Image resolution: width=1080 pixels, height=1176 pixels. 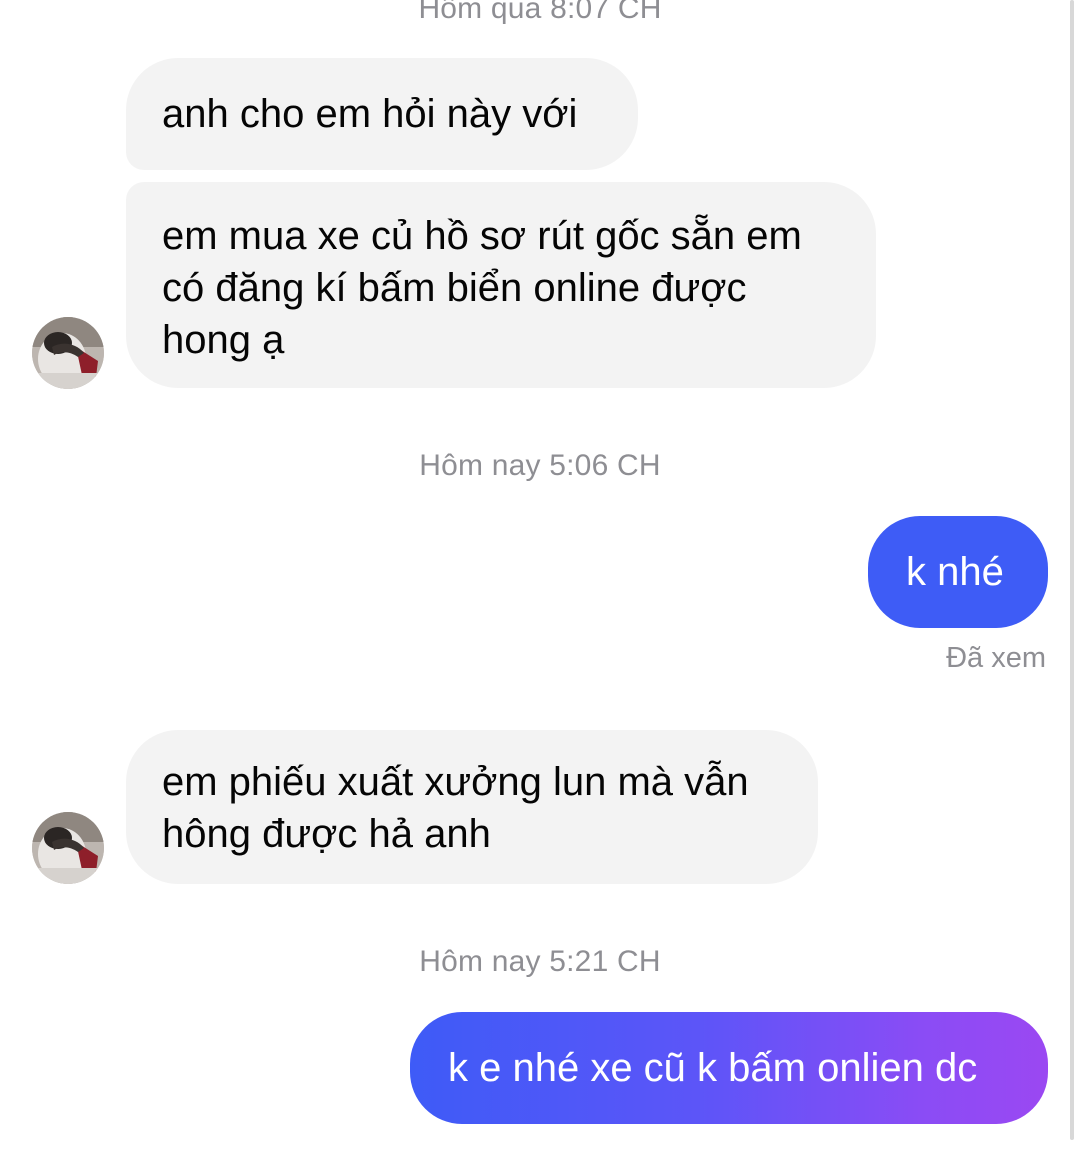 What do you see at coordinates (540, 465) in the screenshot?
I see `timestamp-today-506: Hôm nay 5:06 CH` at bounding box center [540, 465].